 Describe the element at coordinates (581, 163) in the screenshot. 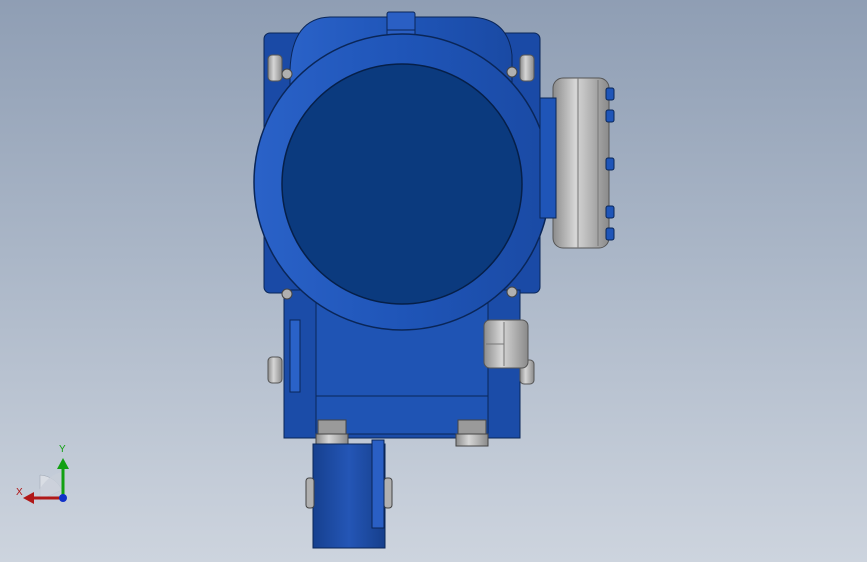

I see `output-pulley` at that location.